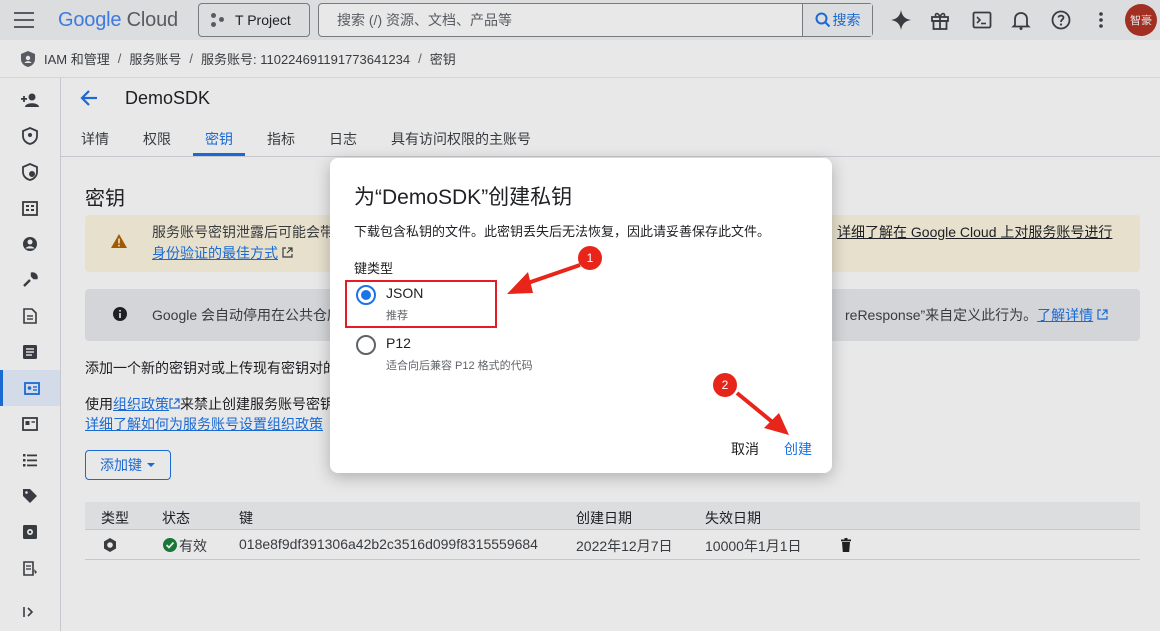 The height and width of the screenshot is (631, 1160). Describe the element at coordinates (590, 258) in the screenshot. I see `annotation-badge-1: 1` at that location.